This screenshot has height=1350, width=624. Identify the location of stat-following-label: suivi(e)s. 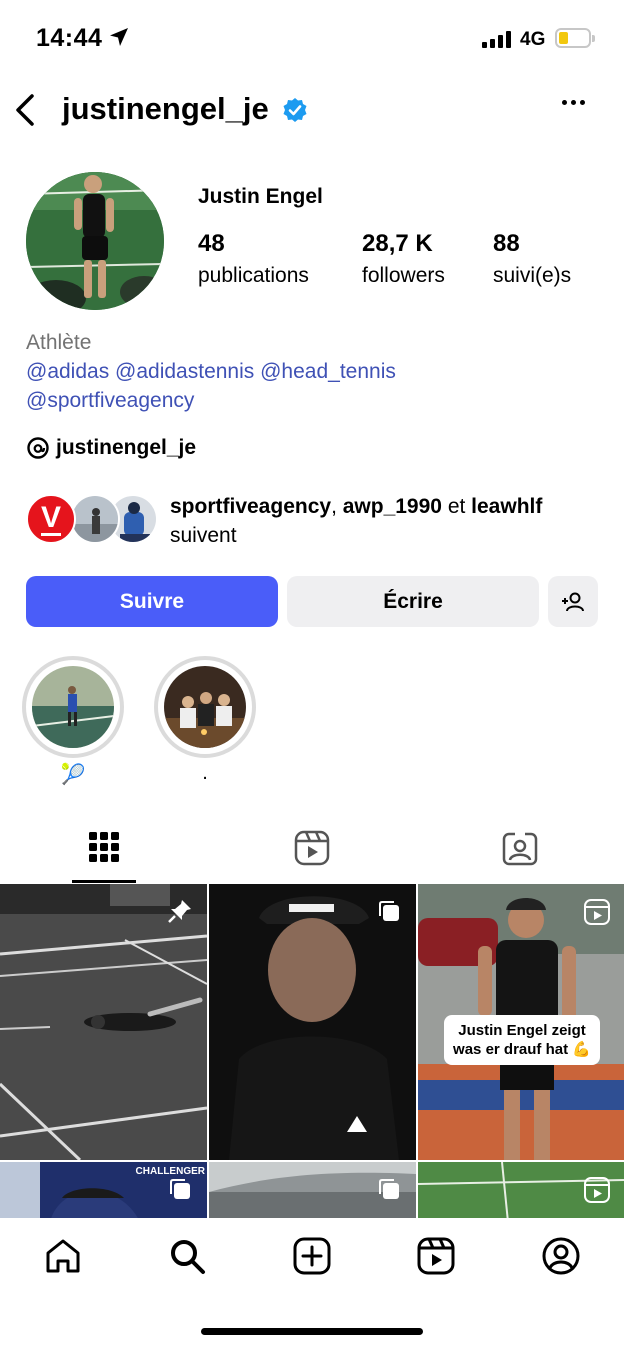
(532, 275).